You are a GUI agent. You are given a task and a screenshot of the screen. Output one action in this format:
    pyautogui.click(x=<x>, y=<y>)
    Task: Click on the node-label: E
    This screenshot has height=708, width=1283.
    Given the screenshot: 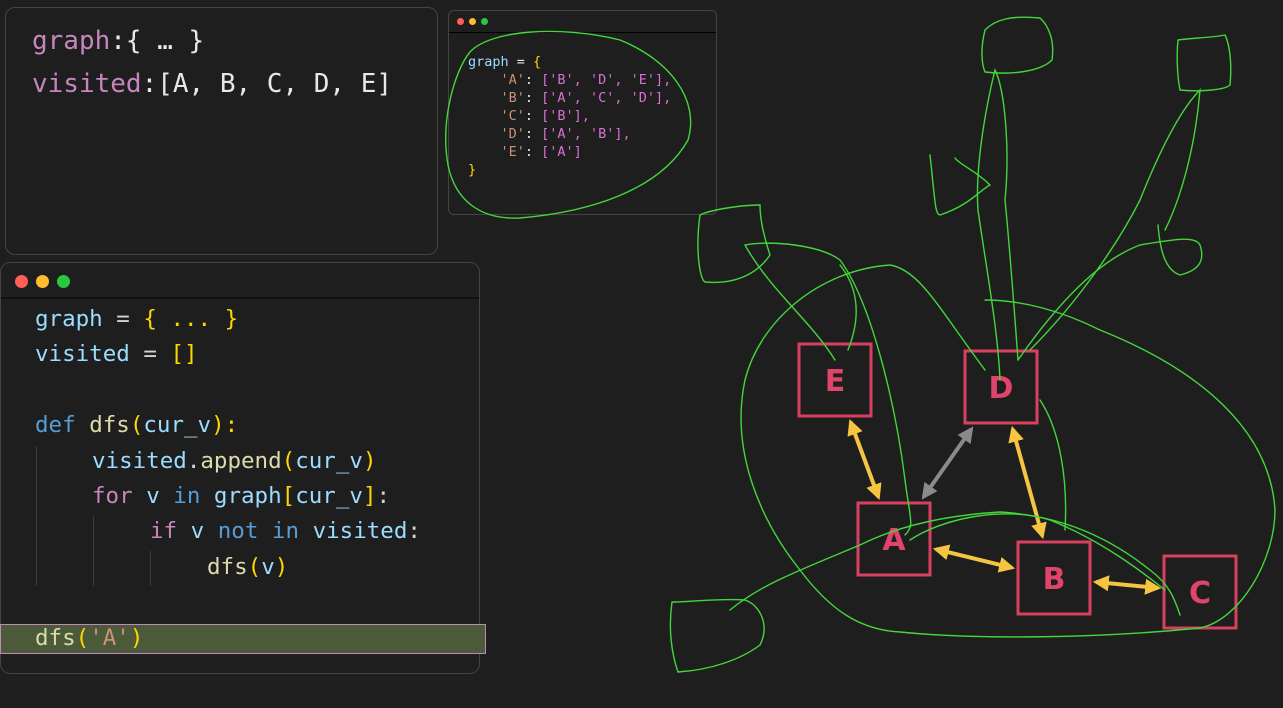 What is the action you would take?
    pyautogui.click(x=835, y=381)
    